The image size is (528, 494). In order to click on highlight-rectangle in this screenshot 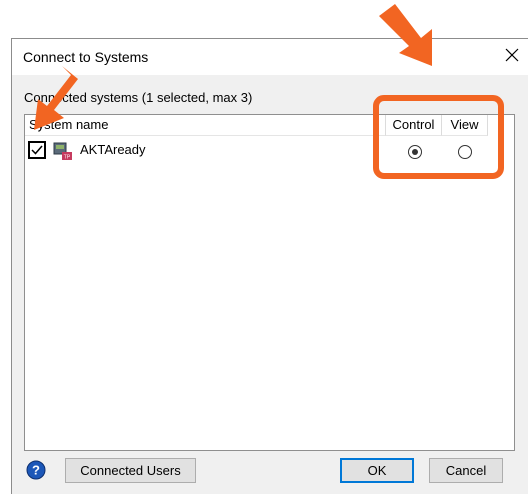, I will do `click(438, 137)`.